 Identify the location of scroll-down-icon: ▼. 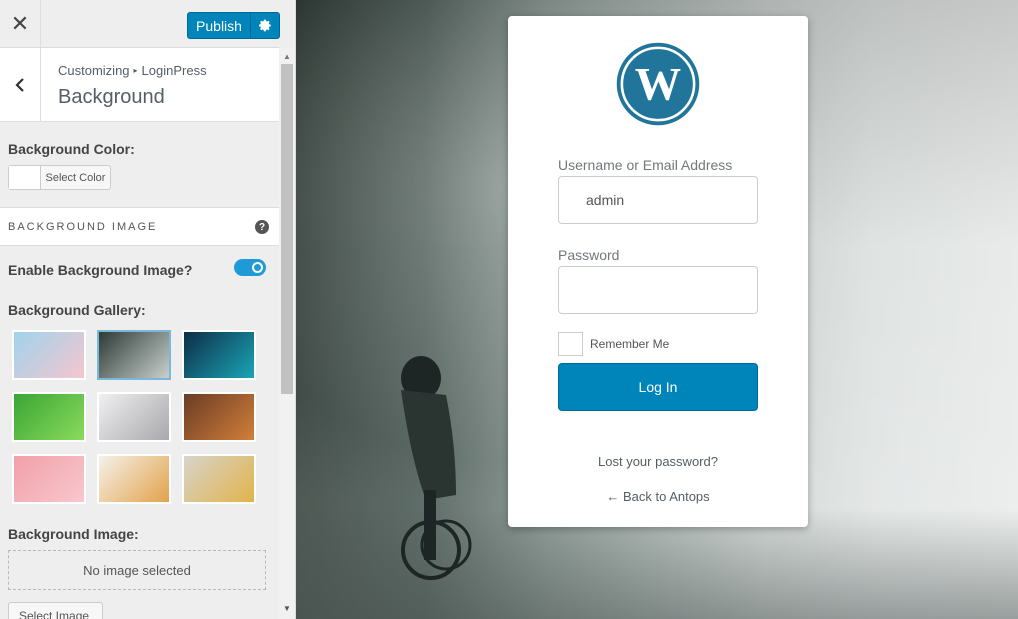
(287, 608).